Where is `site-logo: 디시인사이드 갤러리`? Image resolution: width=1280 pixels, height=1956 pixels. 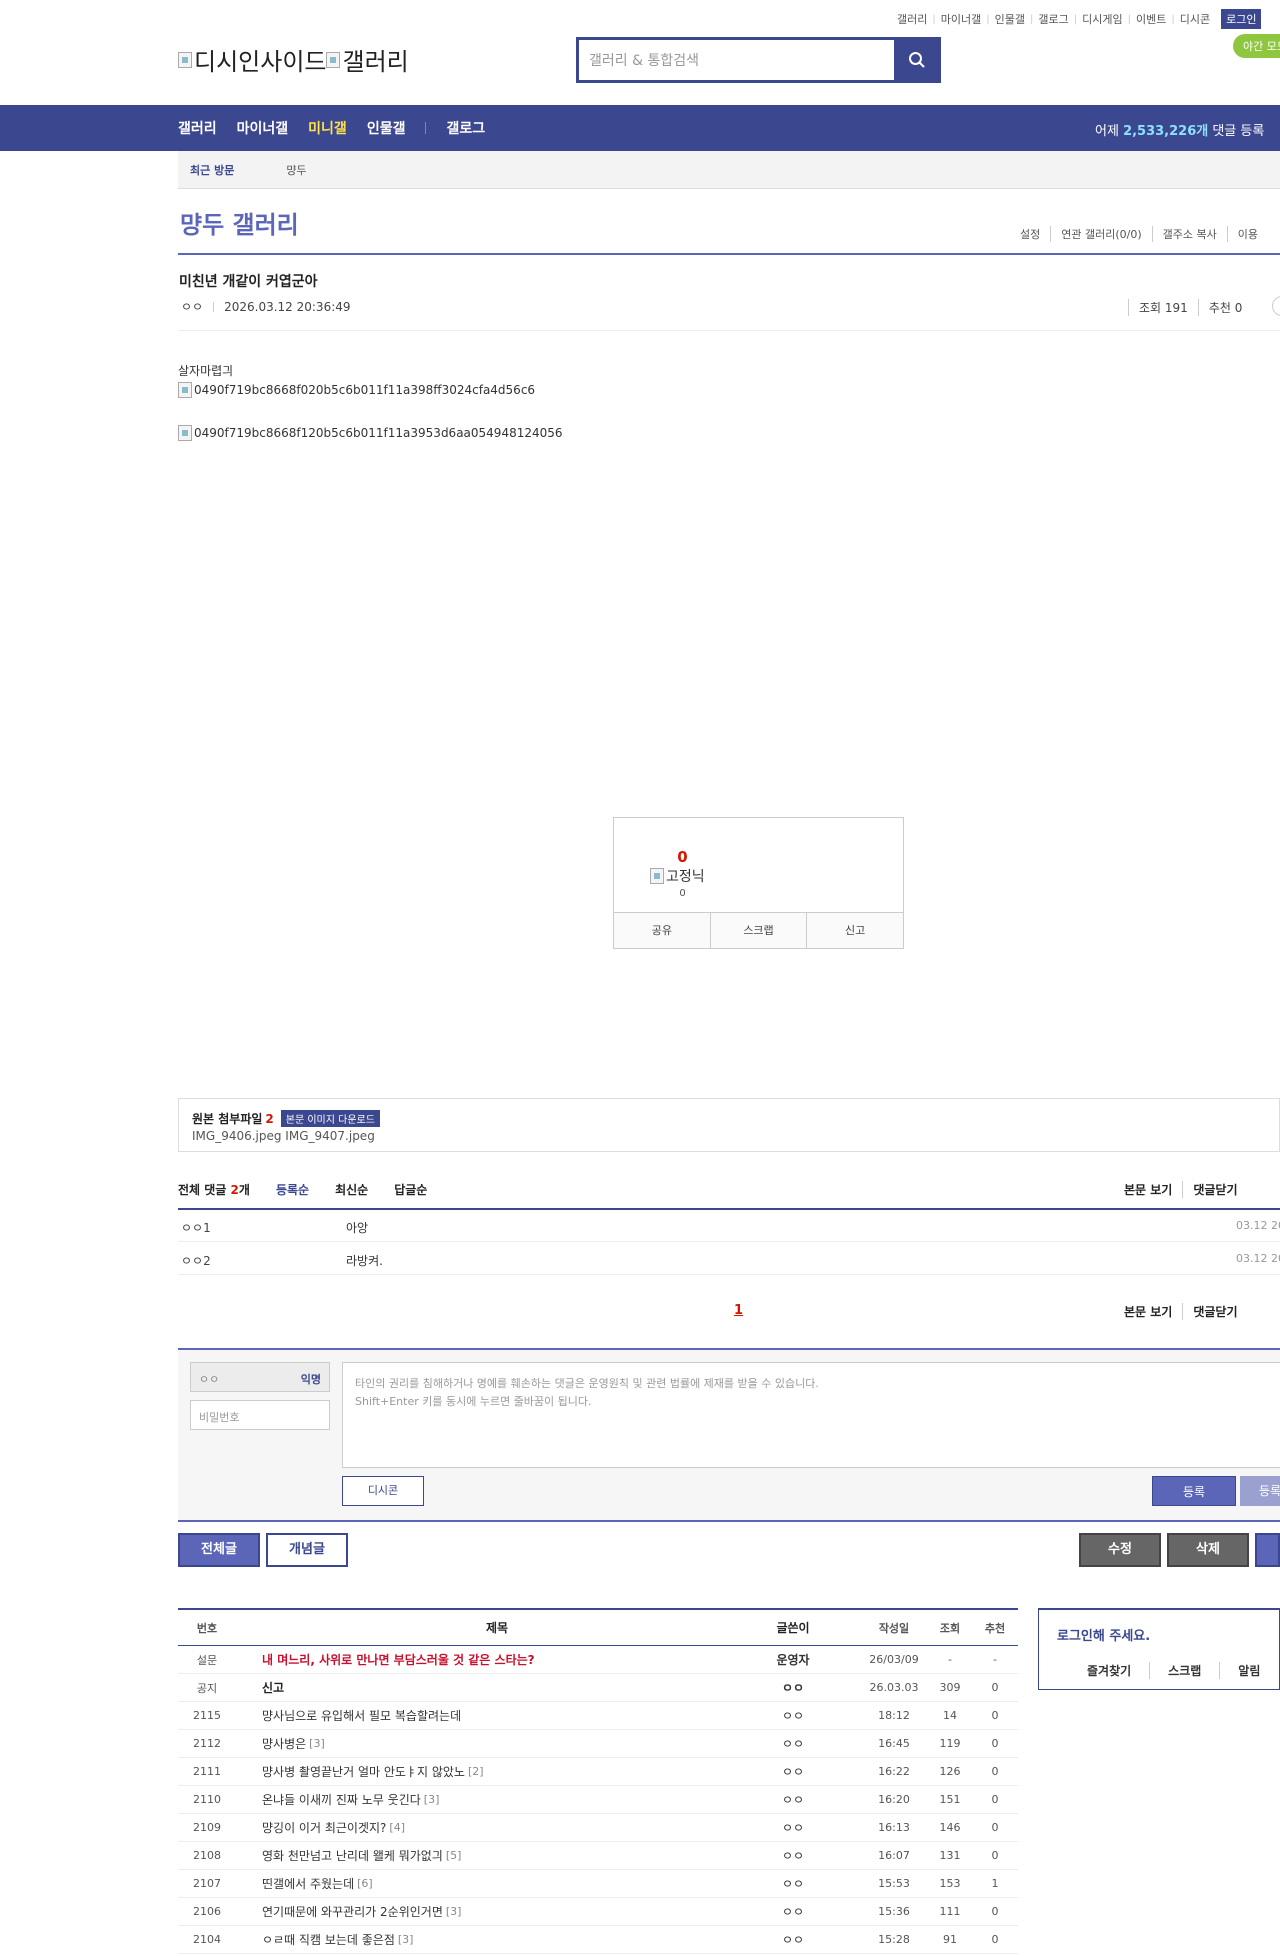
site-logo: 디시인사이드 갤러리 is located at coordinates (293, 59).